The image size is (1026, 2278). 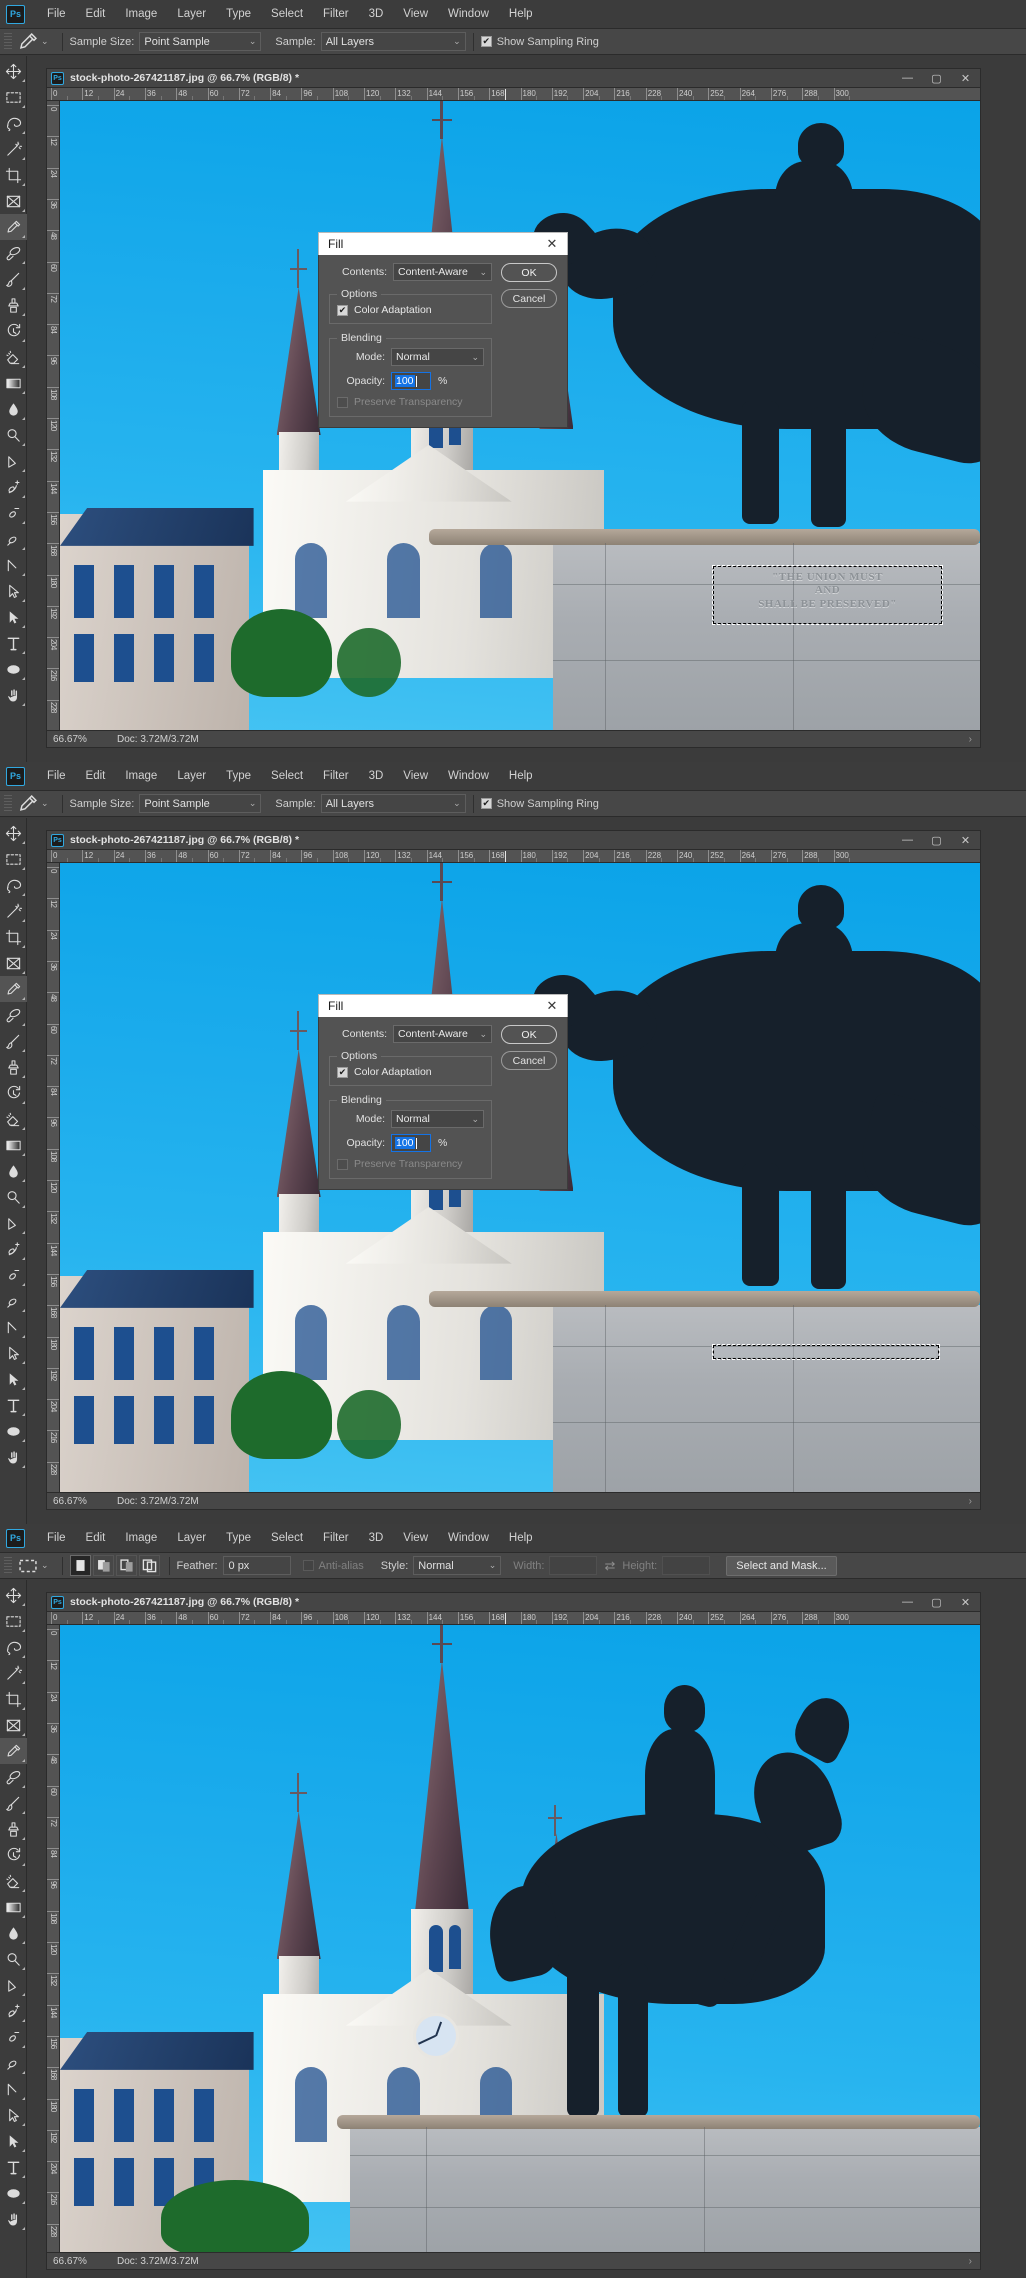 What do you see at coordinates (437, 357) in the screenshot?
I see `mode-select: Normal ⌄` at bounding box center [437, 357].